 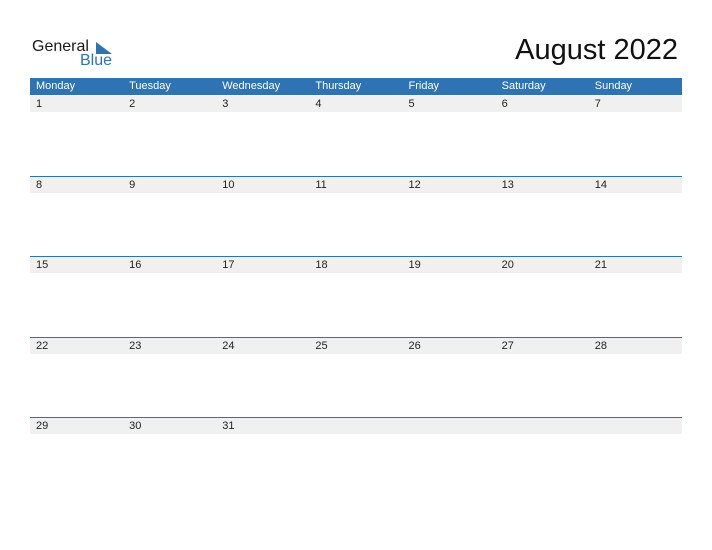 I want to click on calendar-week: 8 9 10 11 12 13 14, so click(x=356, y=216).